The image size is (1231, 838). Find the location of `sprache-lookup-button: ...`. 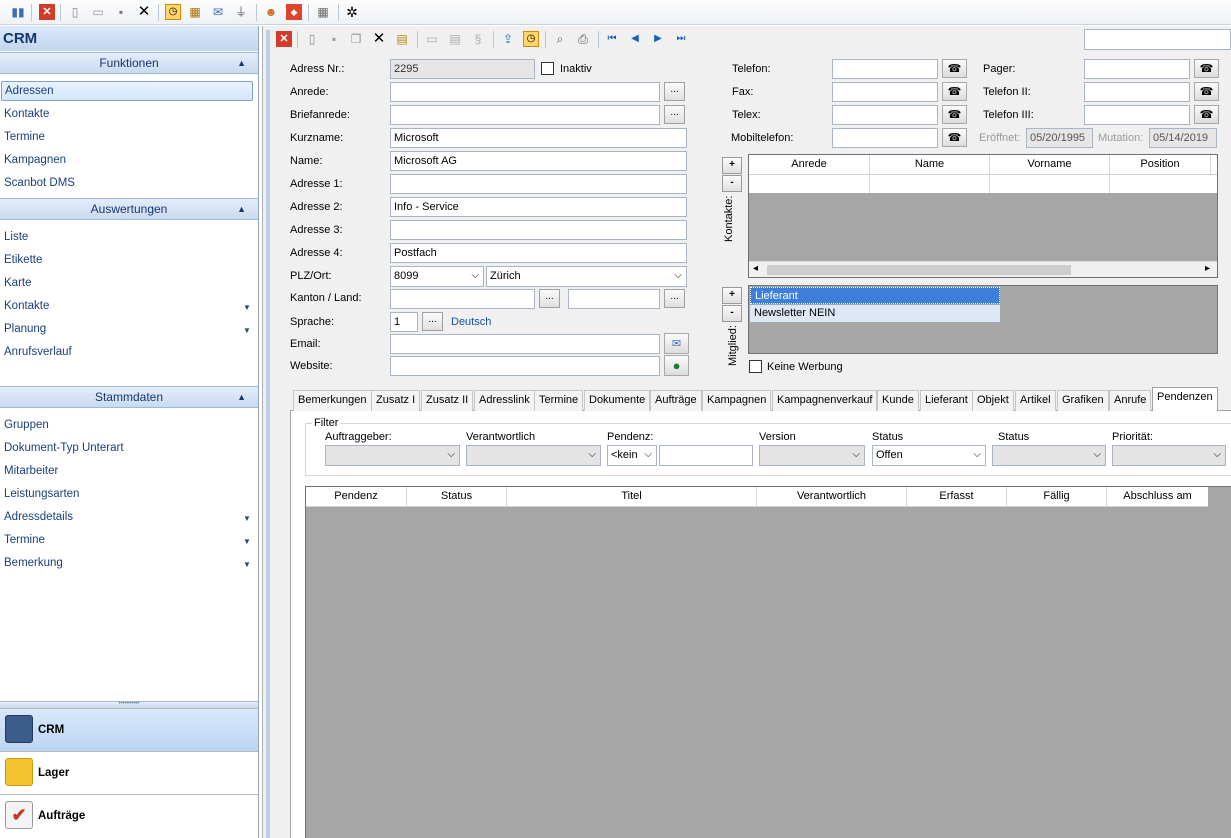

sprache-lookup-button: ... is located at coordinates (432, 321).